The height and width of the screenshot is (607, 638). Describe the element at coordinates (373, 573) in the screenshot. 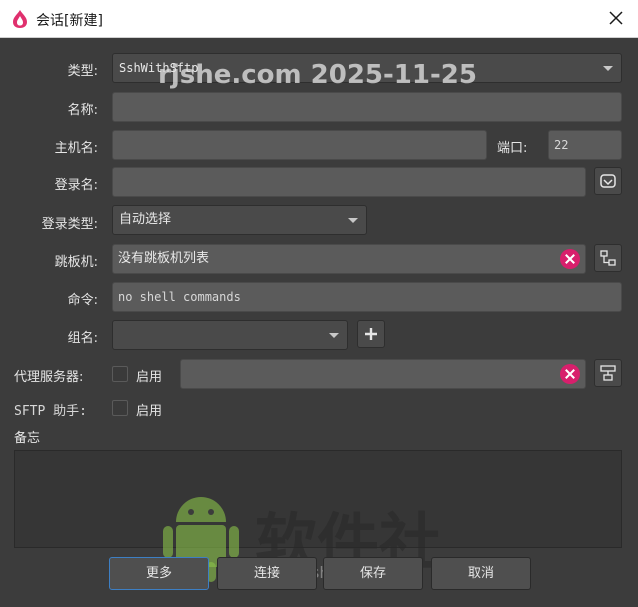

I see `save-button: 保存` at that location.